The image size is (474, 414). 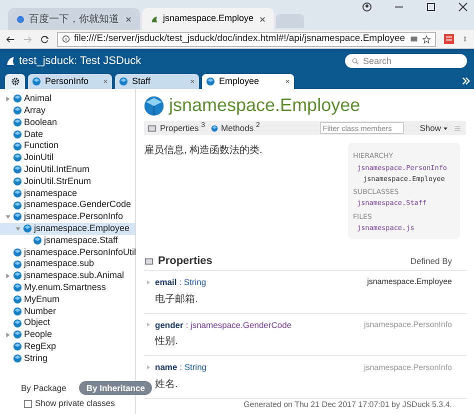 I want to click on settings-button, so click(x=15, y=81).